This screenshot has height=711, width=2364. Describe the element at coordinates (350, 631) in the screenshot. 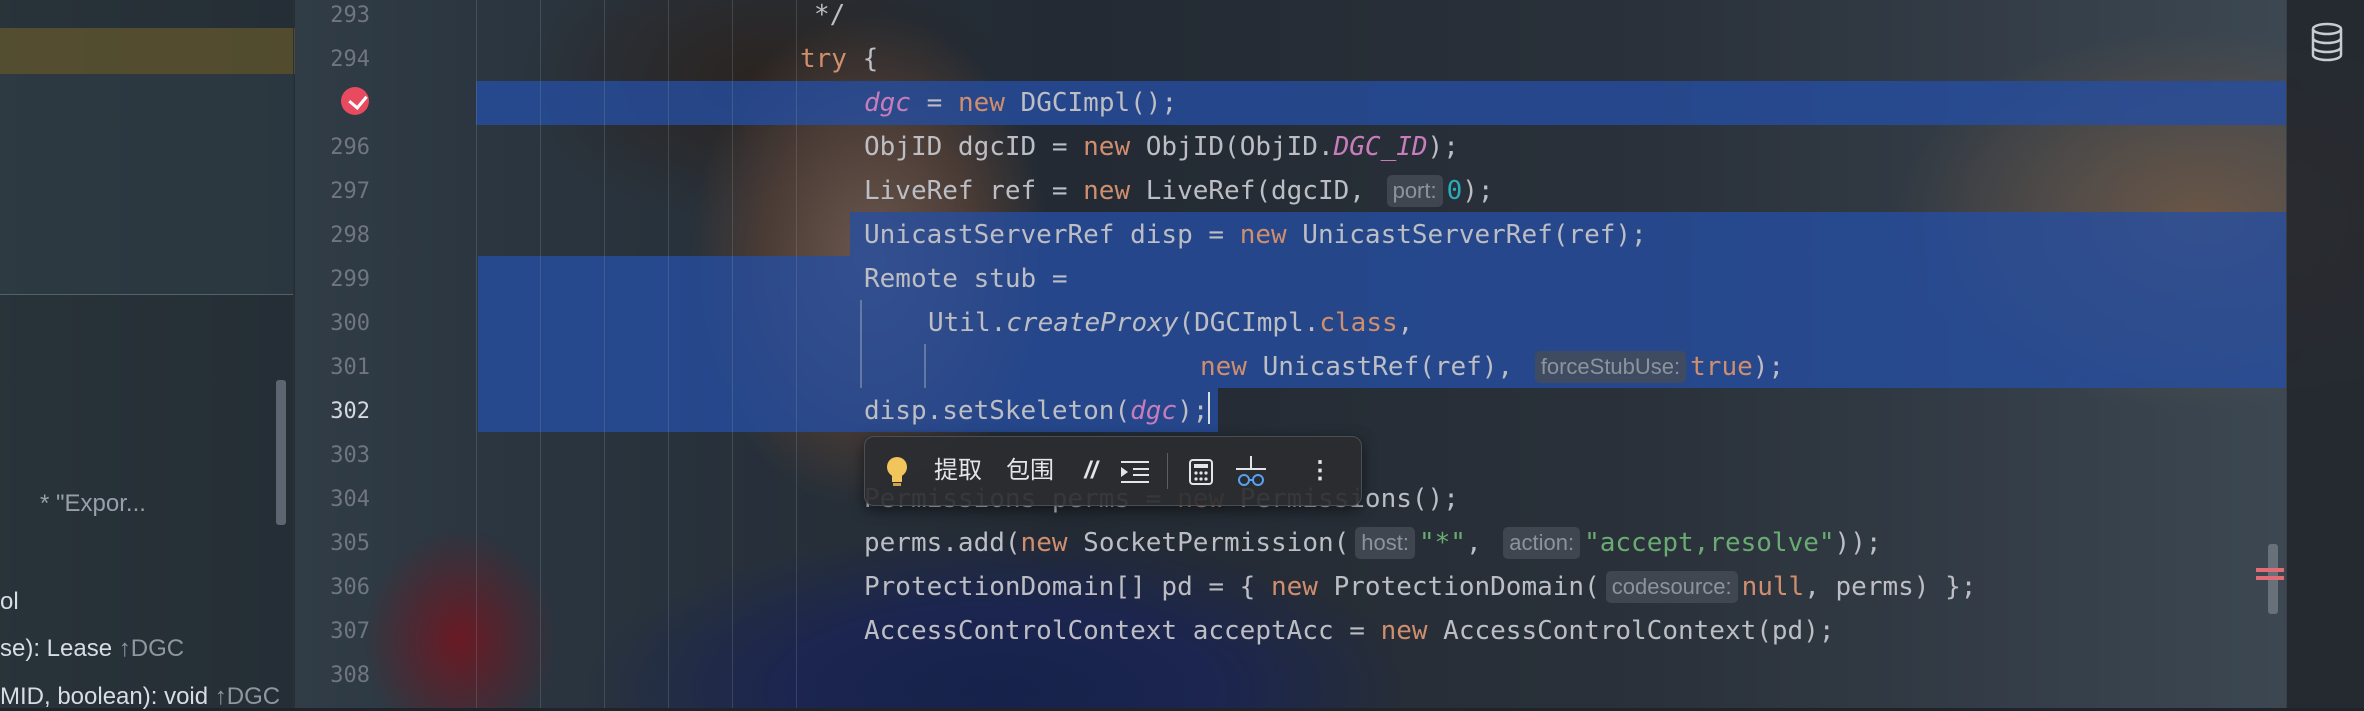

I see `line-number: 307` at that location.